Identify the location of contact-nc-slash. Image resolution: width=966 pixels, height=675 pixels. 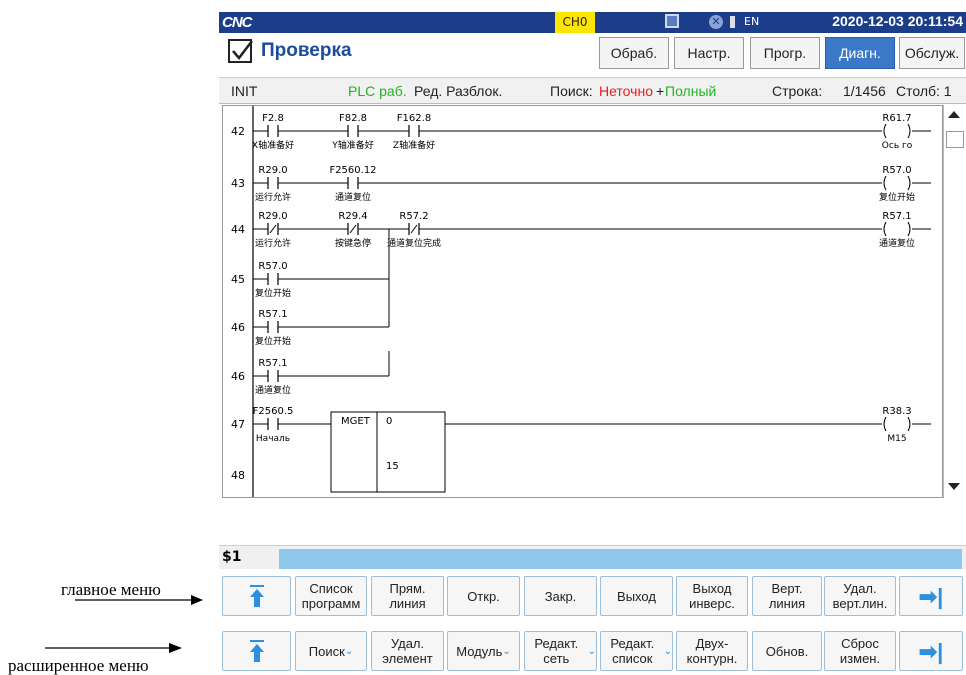
(414, 229).